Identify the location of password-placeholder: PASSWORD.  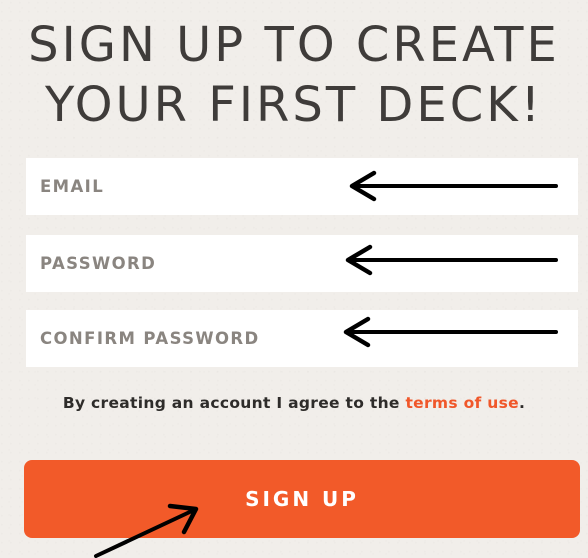
(98, 263).